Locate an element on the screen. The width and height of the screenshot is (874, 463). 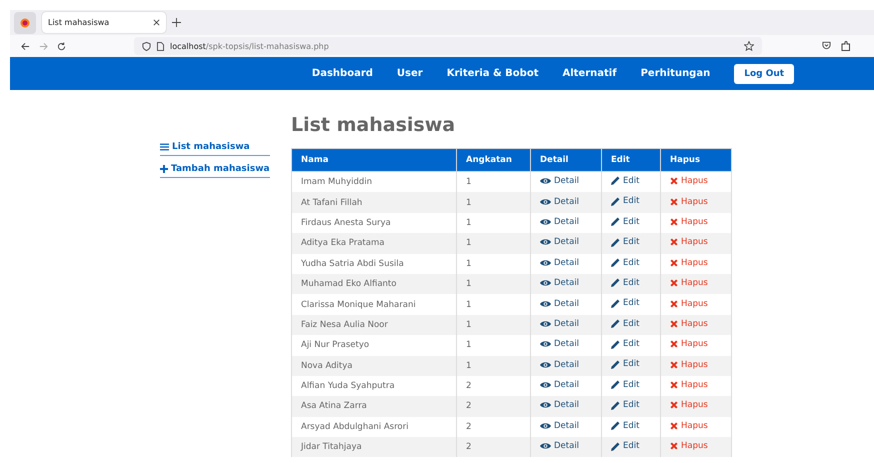
url-text: localhost/spk-topsis/list-mahasiswa.php is located at coordinates (249, 46).